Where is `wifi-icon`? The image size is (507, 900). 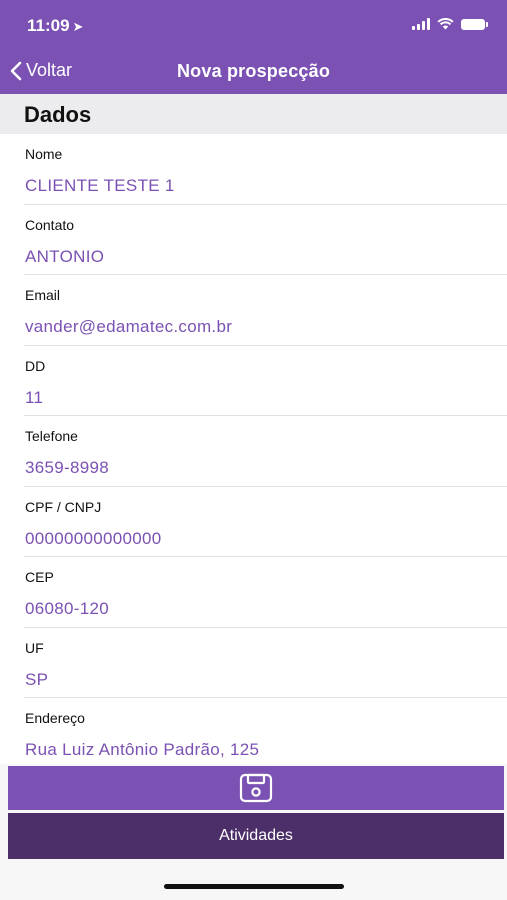 wifi-icon is located at coordinates (445, 24).